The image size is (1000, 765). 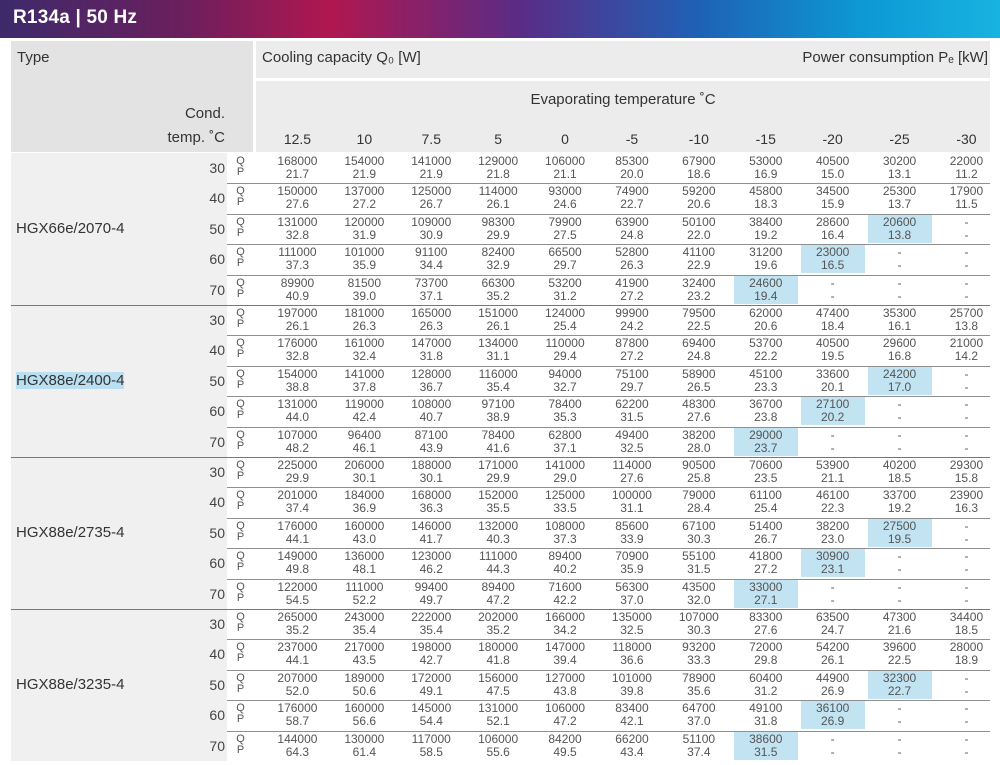 What do you see at coordinates (766, 295) in the screenshot?
I see `p-value: 19.4` at bounding box center [766, 295].